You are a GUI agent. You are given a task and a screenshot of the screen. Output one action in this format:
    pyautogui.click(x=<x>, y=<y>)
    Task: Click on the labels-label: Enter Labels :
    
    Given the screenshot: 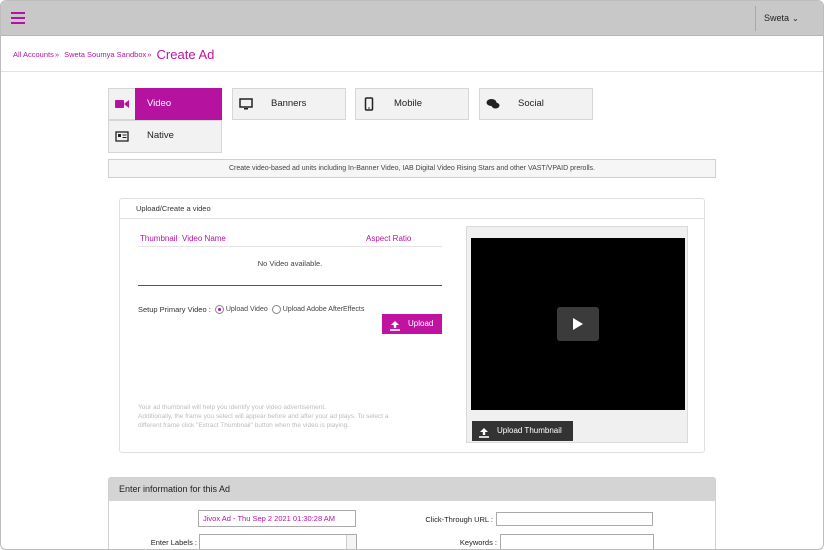 What is the action you would take?
    pyautogui.click(x=173, y=542)
    